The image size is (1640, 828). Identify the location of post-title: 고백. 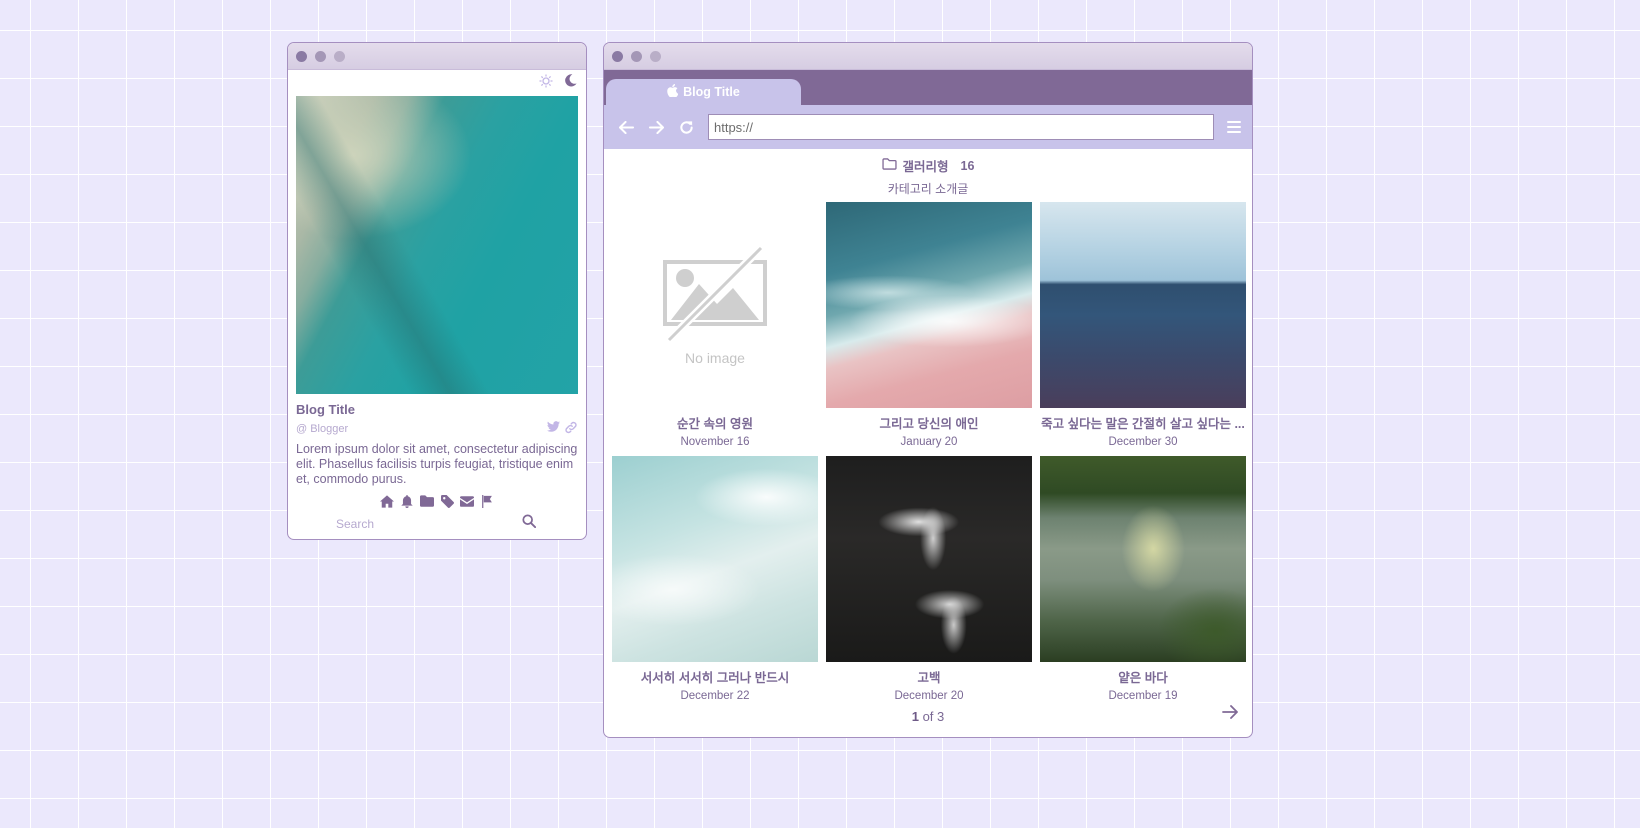
(929, 676).